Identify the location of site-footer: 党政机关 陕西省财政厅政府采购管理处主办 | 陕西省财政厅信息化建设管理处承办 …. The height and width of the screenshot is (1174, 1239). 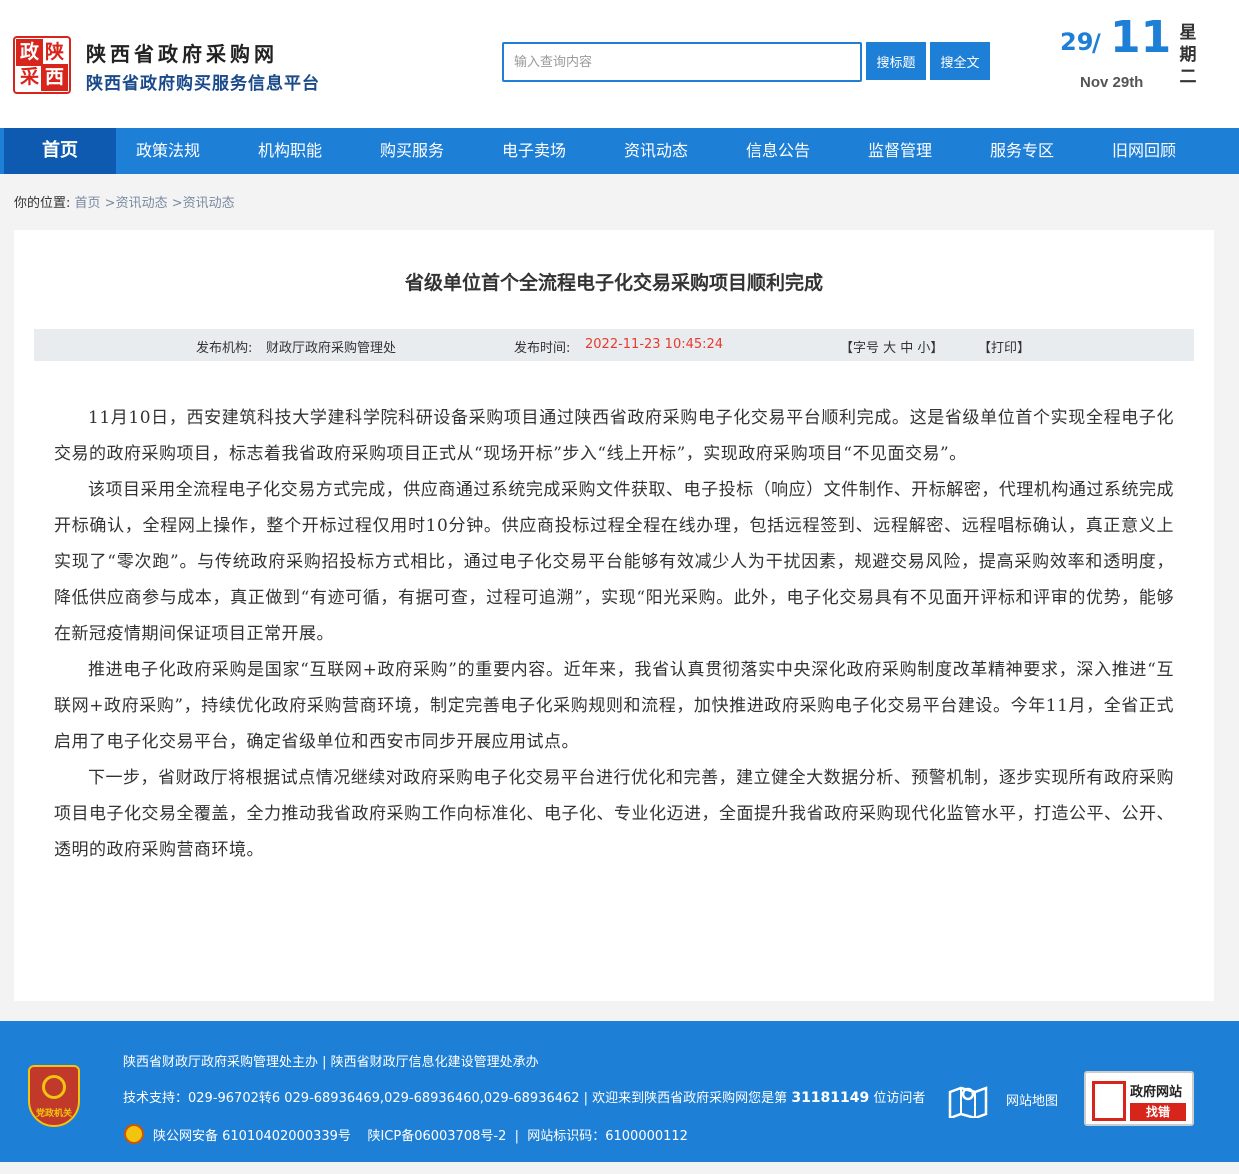
(619, 1091).